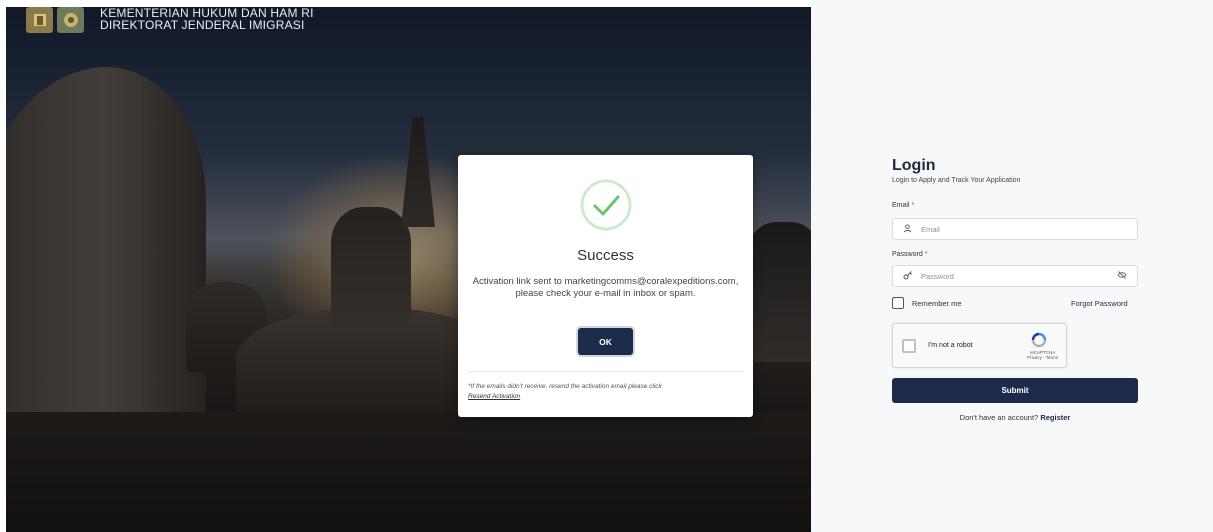 The height and width of the screenshot is (532, 1213). What do you see at coordinates (1042, 355) in the screenshot?
I see `recaptcha-brand: reCAPTCHA Privacy - Terms` at bounding box center [1042, 355].